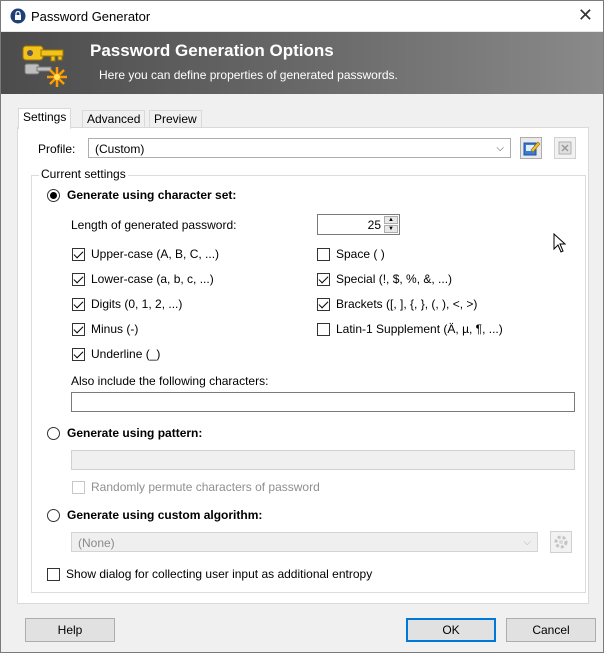  I want to click on spinner-buttons: ▲ ▼, so click(391, 224).